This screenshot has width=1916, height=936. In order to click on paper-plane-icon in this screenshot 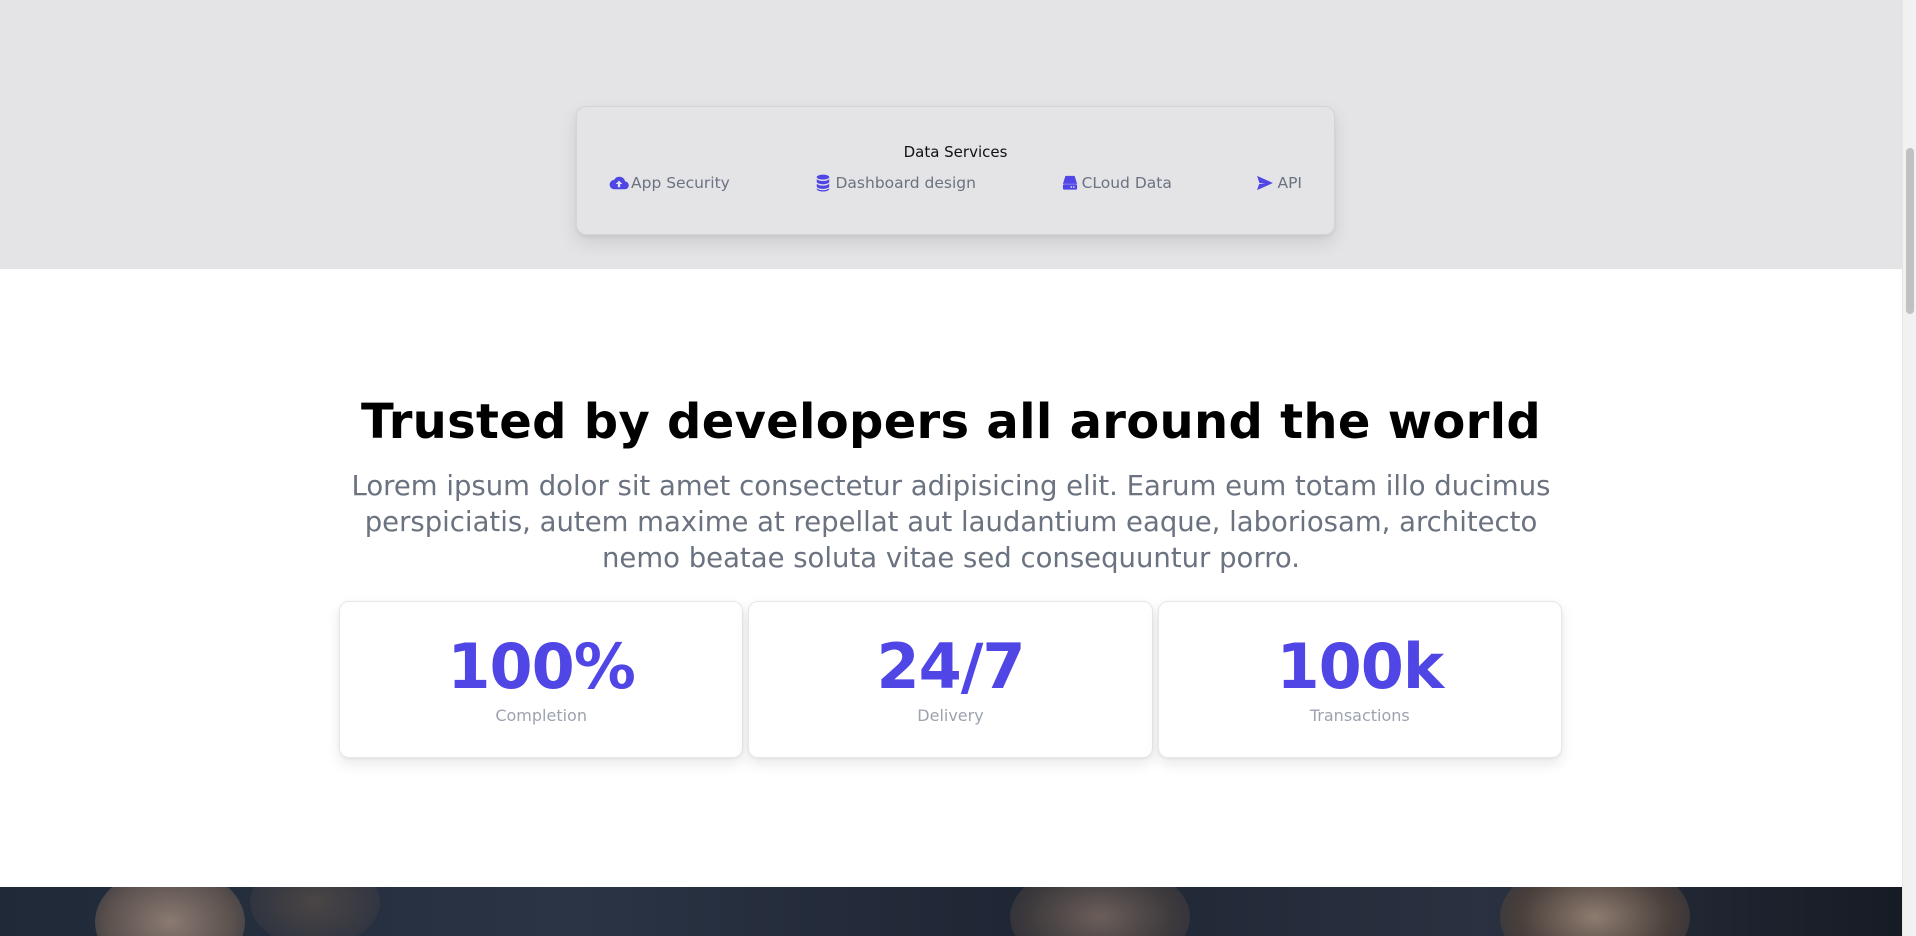, I will do `click(1265, 183)`.